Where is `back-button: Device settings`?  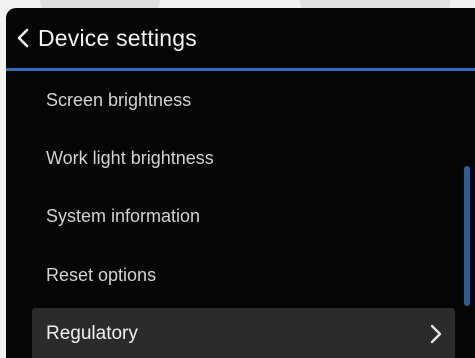
back-button: Device settings is located at coordinates (101, 38).